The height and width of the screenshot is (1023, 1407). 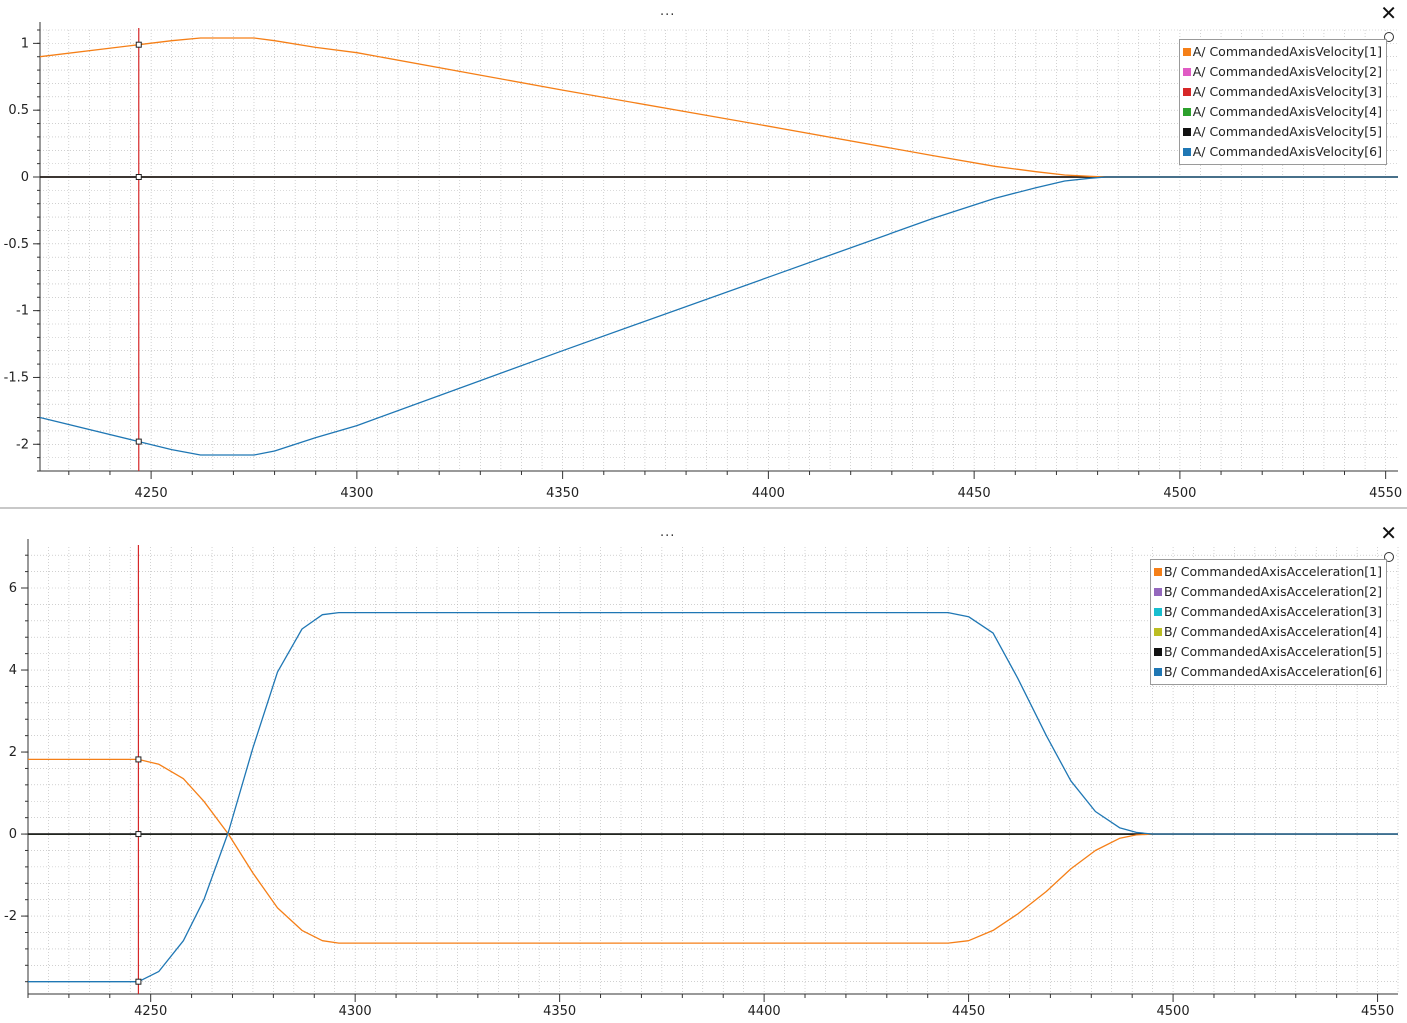 What do you see at coordinates (25, 43) in the screenshot?
I see `y-tick-label: 1` at bounding box center [25, 43].